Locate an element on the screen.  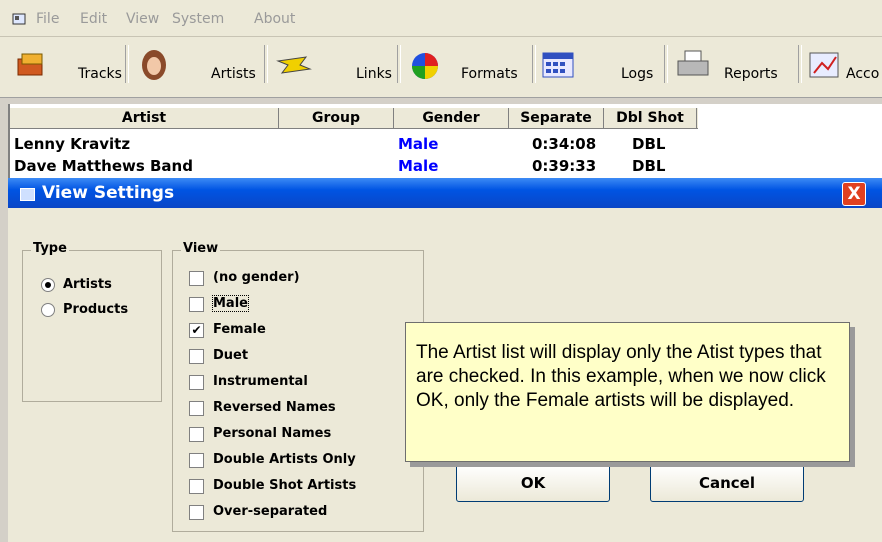
dialog-titlebar: View Settings X is located at coordinates (445, 193).